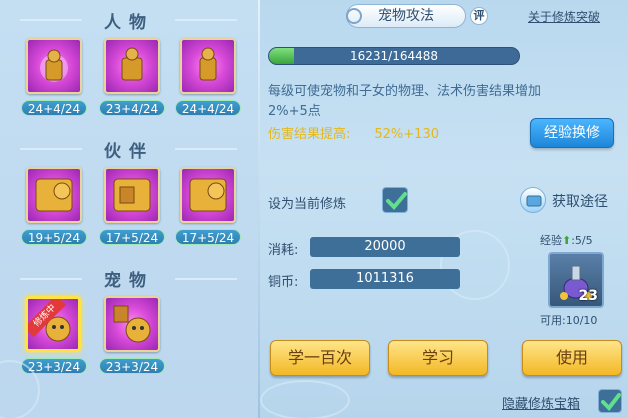 Image resolution: width=628 pixels, height=418 pixels. I want to click on pet-slot-1: 修炼中, so click(53, 324).